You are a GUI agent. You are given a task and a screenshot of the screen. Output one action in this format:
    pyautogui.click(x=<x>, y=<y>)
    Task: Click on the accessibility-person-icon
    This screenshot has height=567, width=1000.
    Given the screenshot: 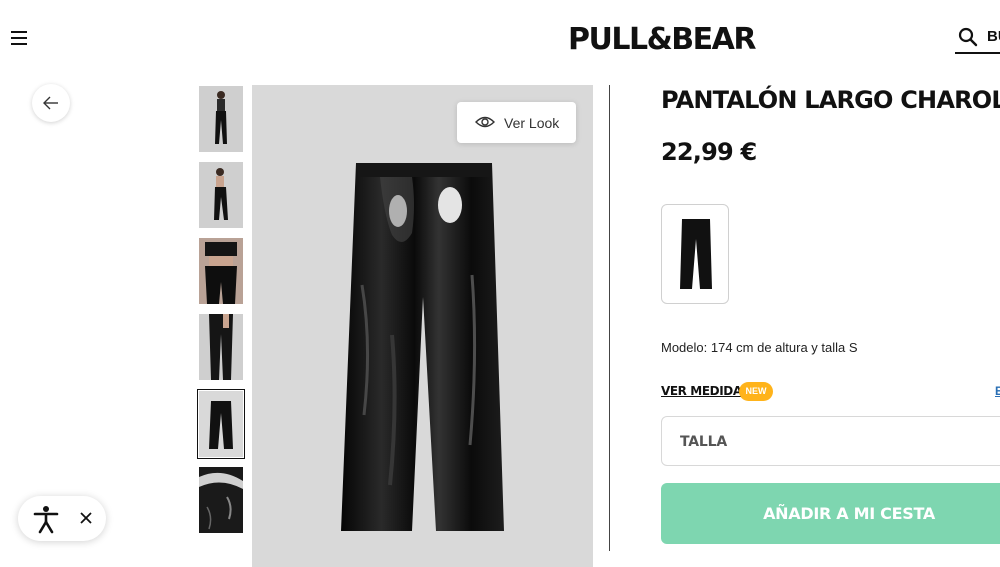 What is the action you would take?
    pyautogui.click(x=46, y=520)
    